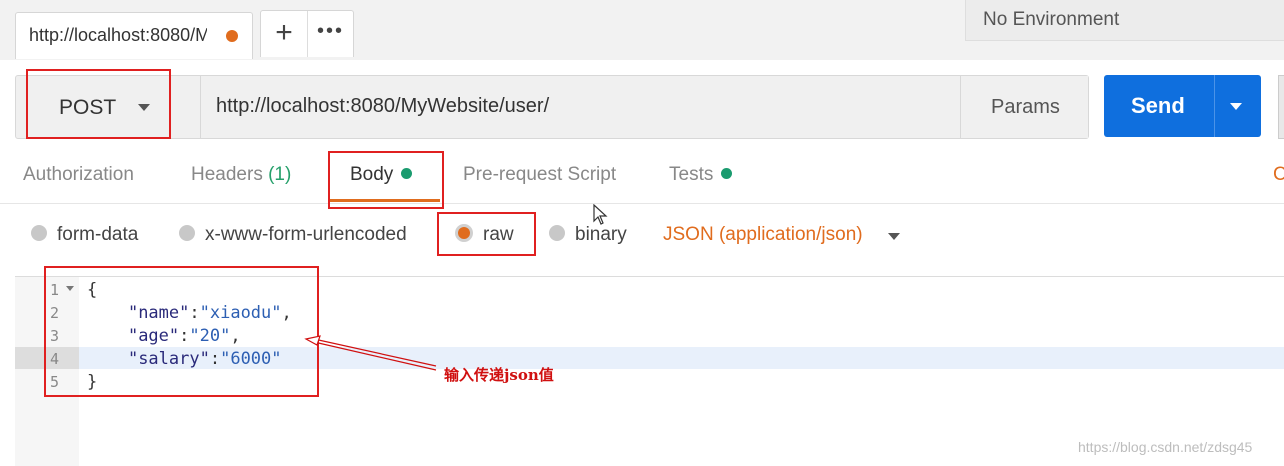  What do you see at coordinates (1278, 175) in the screenshot?
I see `tab-cookies-partial: C` at bounding box center [1278, 175].